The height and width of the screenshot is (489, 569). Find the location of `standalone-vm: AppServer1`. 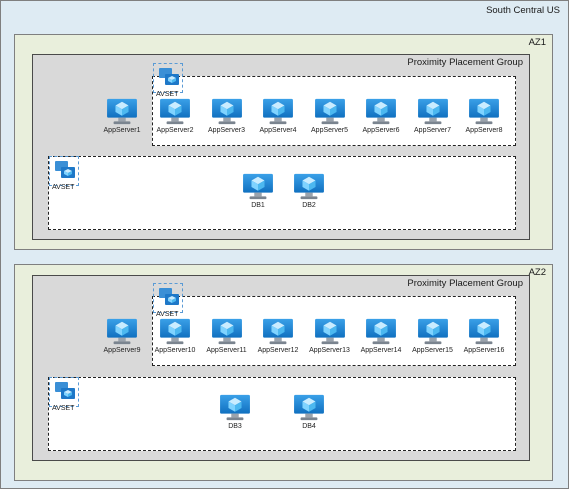

standalone-vm: AppServer1 is located at coordinates (122, 116).